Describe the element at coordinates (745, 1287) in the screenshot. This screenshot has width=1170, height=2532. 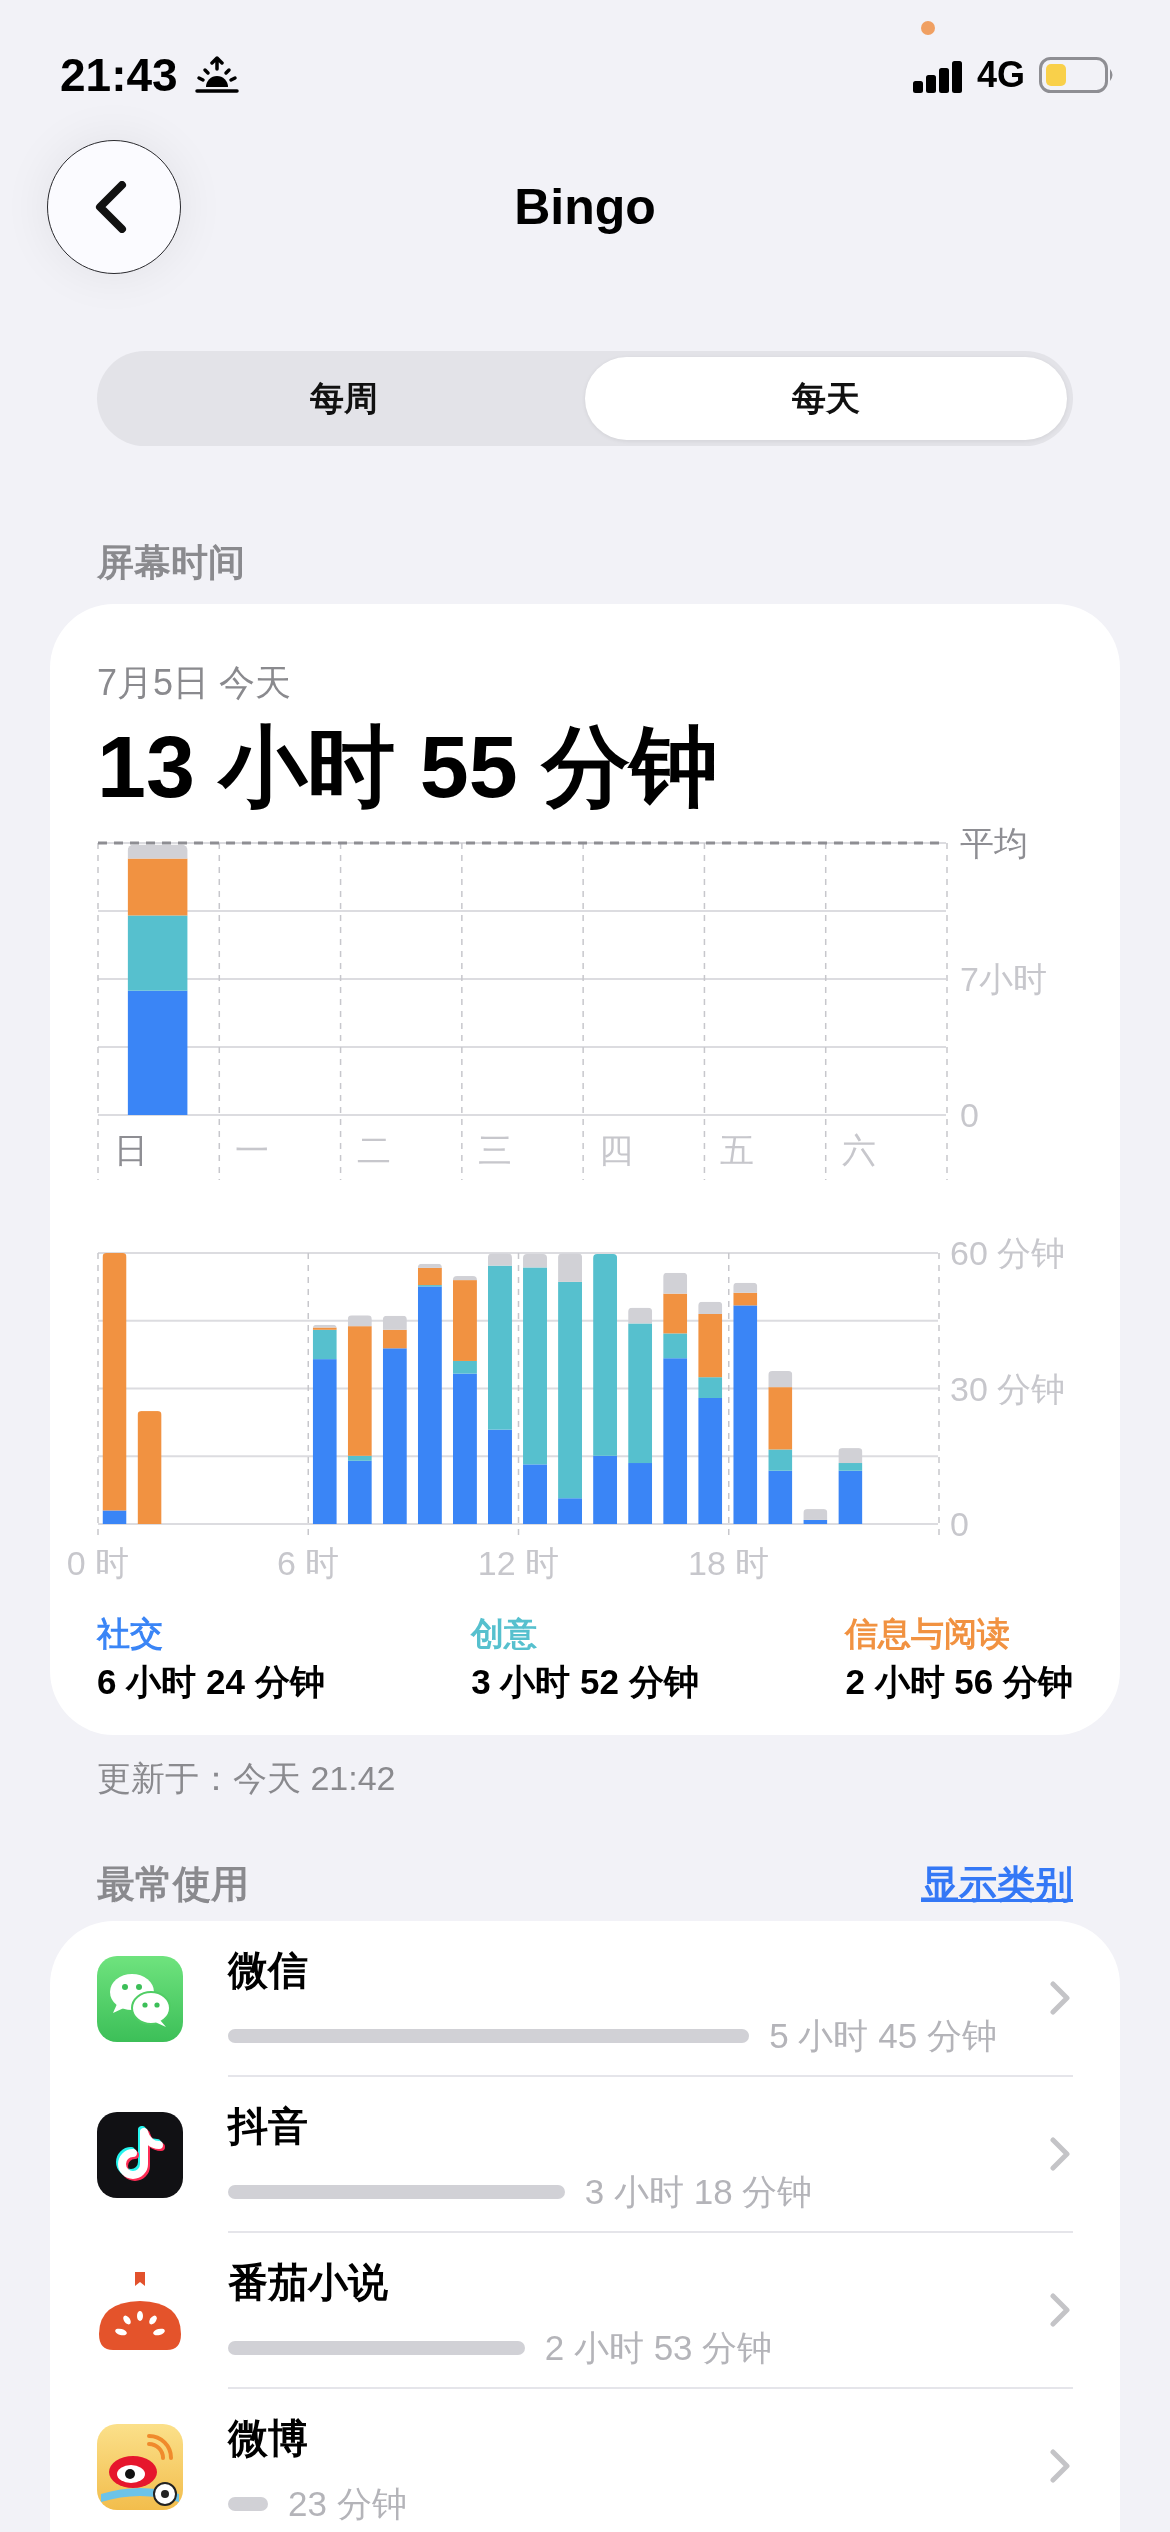
I see `bar-segment` at that location.